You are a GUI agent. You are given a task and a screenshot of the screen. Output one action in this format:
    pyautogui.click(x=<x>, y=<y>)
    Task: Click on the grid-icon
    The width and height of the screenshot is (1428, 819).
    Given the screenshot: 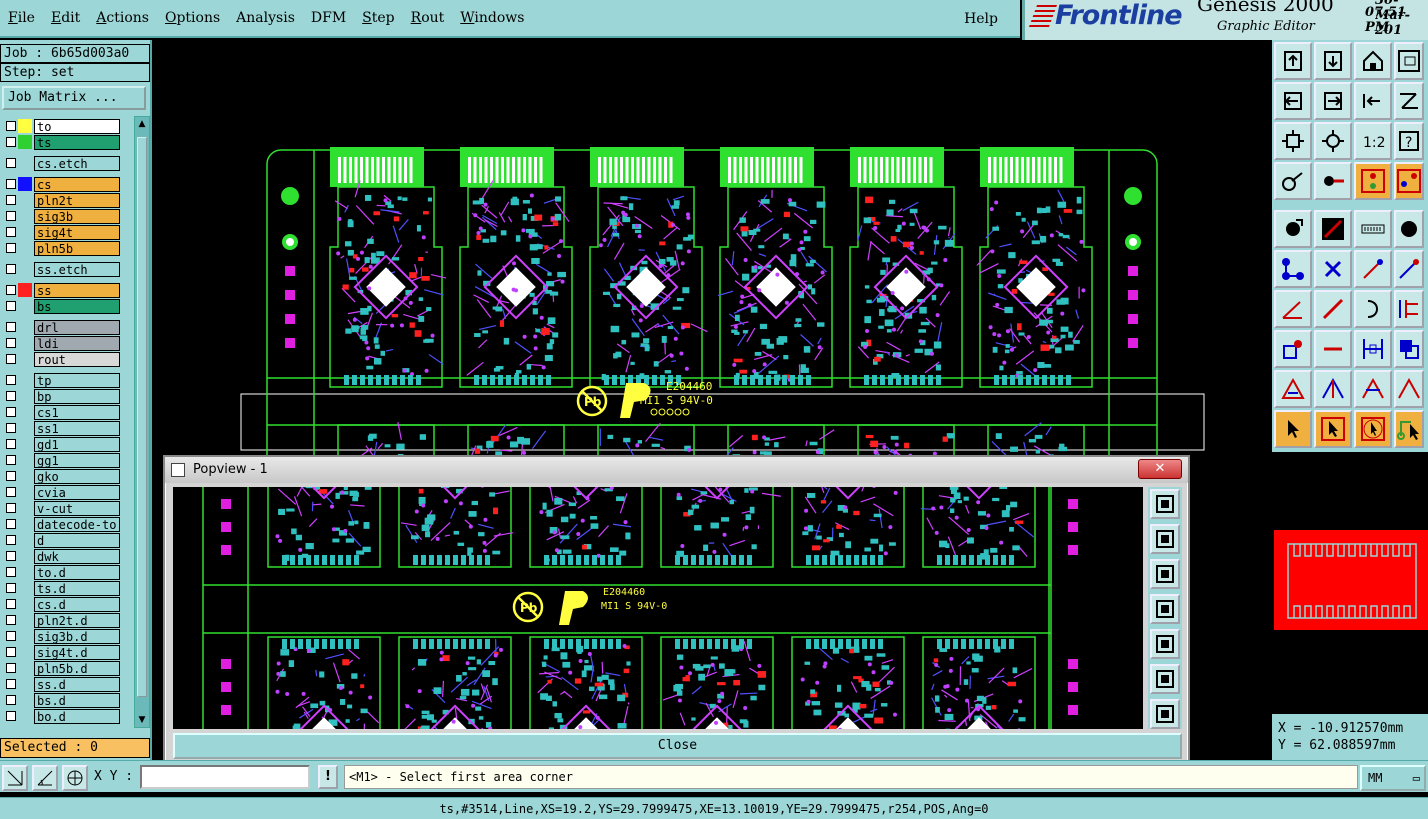 What is the action you would take?
    pyautogui.click(x=75, y=778)
    